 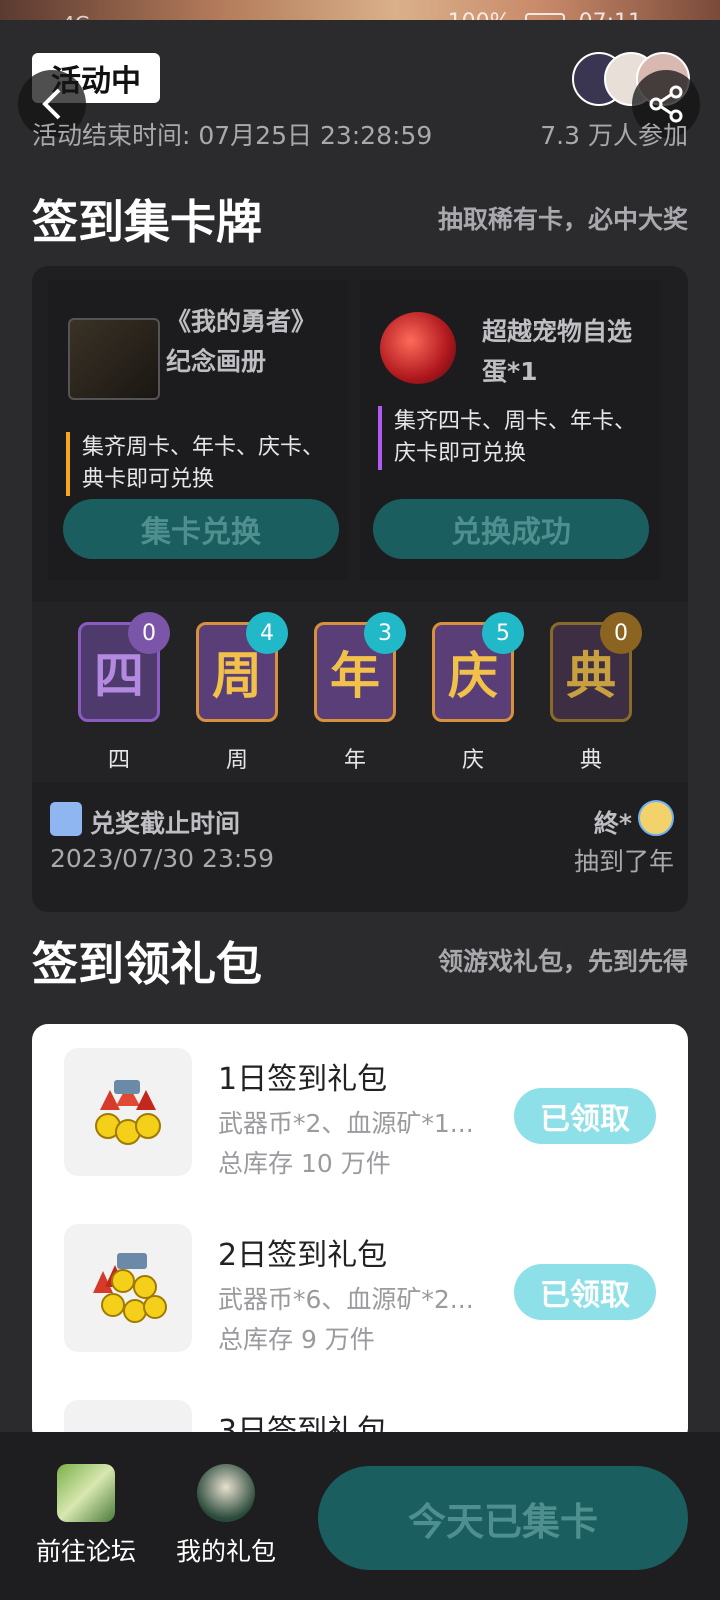 What do you see at coordinates (472, 760) in the screenshot?
I see `card-label: 庆` at bounding box center [472, 760].